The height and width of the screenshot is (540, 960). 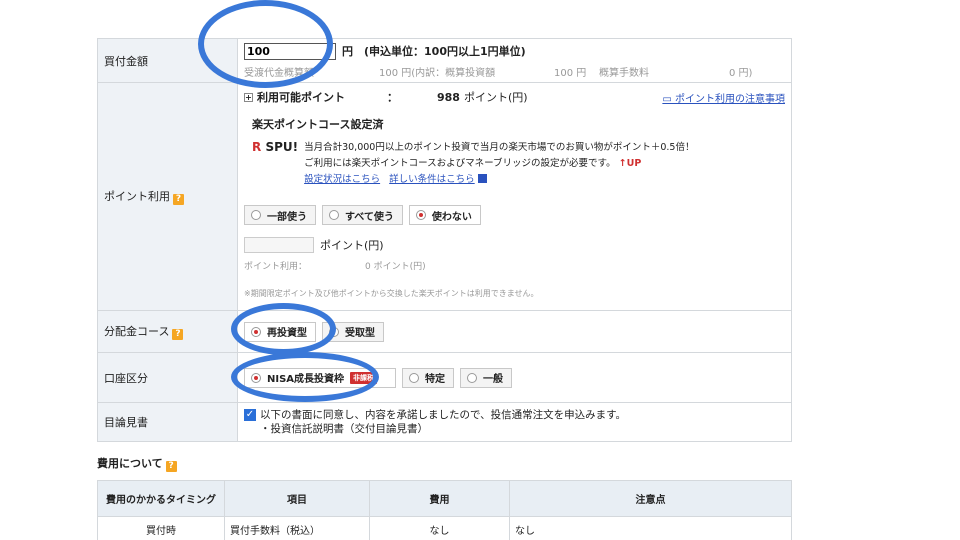 I want to click on external-window-icon: ▭, so click(x=668, y=99).